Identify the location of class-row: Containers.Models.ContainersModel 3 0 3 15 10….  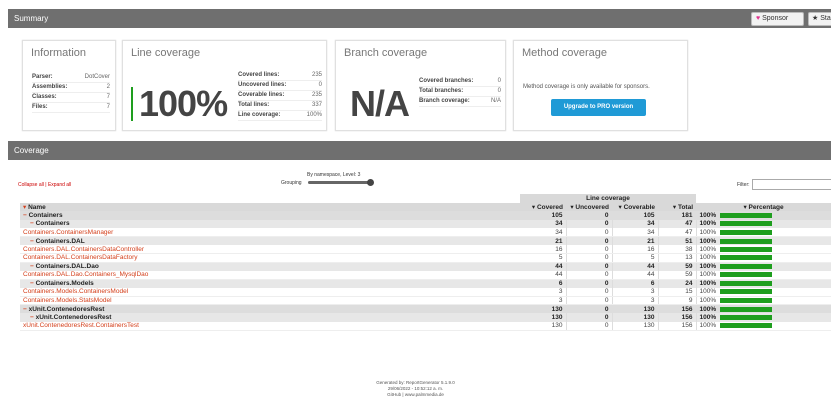
(425, 292).